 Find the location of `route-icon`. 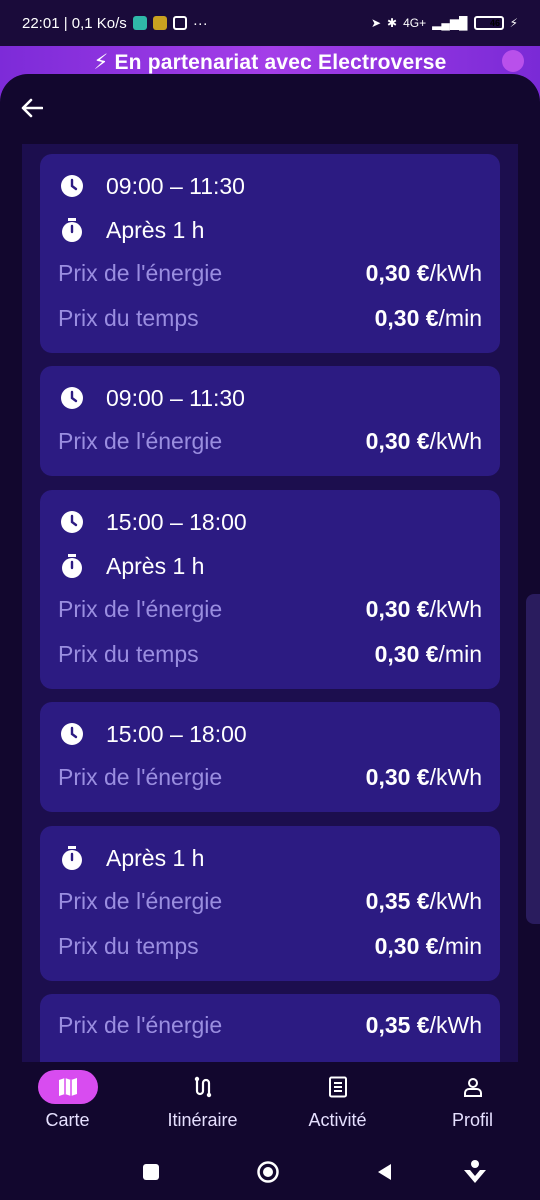

route-icon is located at coordinates (202, 1087).